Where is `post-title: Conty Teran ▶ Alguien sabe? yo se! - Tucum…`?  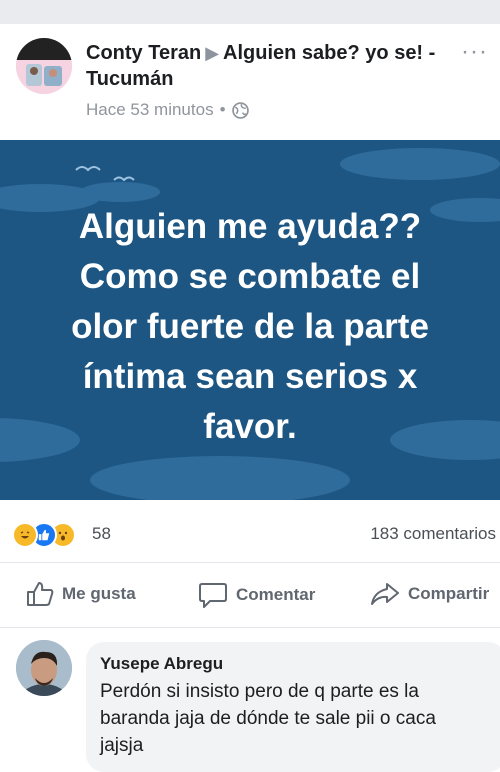 post-title: Conty Teran ▶ Alguien sabe? yo se! - Tucum… is located at coordinates (261, 66).